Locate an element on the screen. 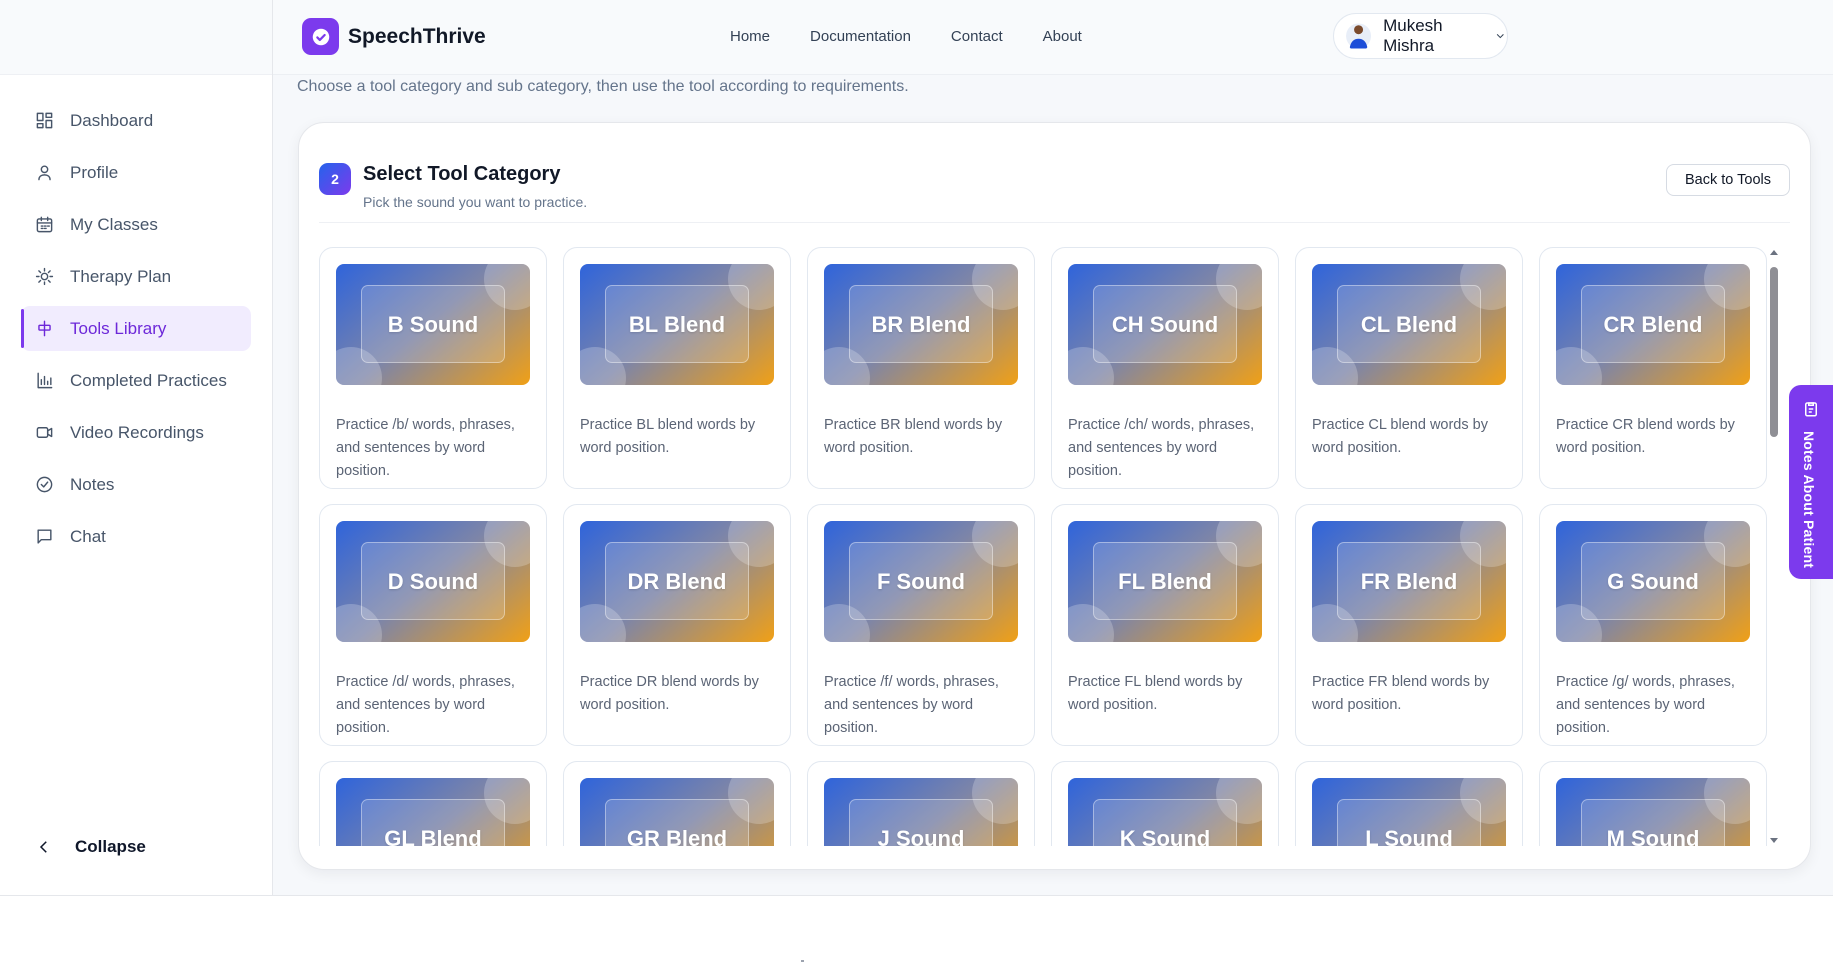  card-thumbnail: CR Blend is located at coordinates (1653, 324).